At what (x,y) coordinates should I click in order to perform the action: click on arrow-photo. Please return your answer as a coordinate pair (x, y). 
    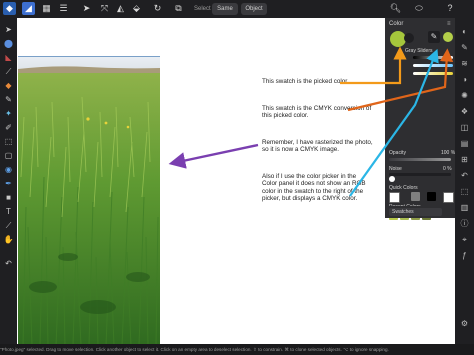
    Looking at the image, I should click on (213, 156).